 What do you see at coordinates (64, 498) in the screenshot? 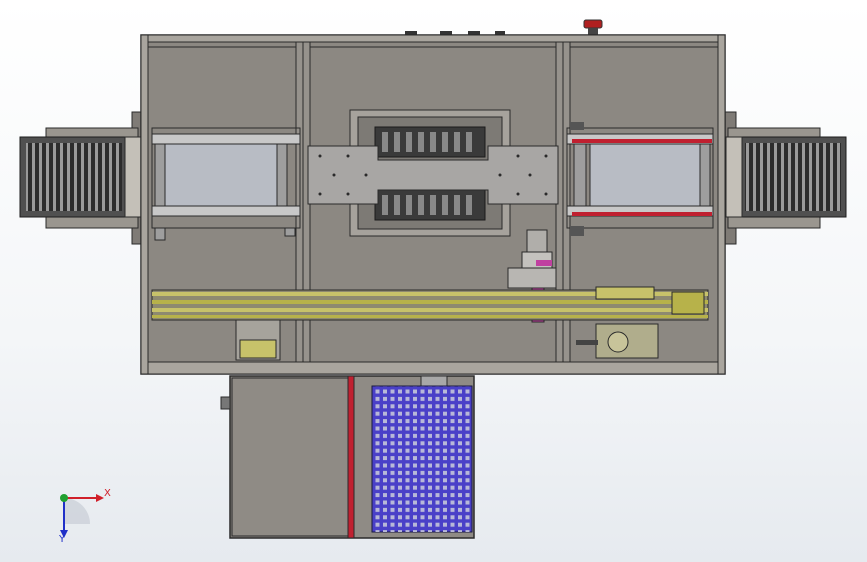
I see `origin-dot` at bounding box center [64, 498].